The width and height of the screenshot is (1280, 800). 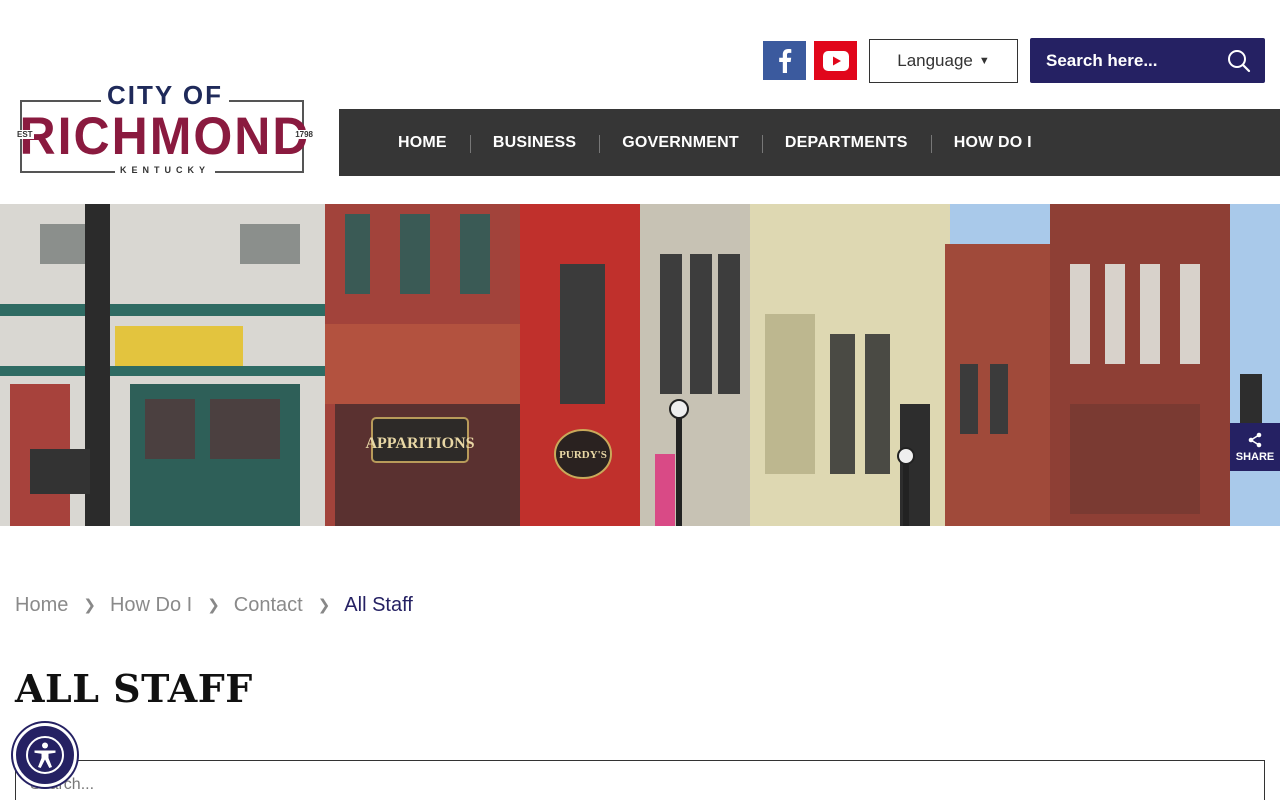 What do you see at coordinates (419, 443) in the screenshot?
I see `apparitions-sign: APPARITIONS` at bounding box center [419, 443].